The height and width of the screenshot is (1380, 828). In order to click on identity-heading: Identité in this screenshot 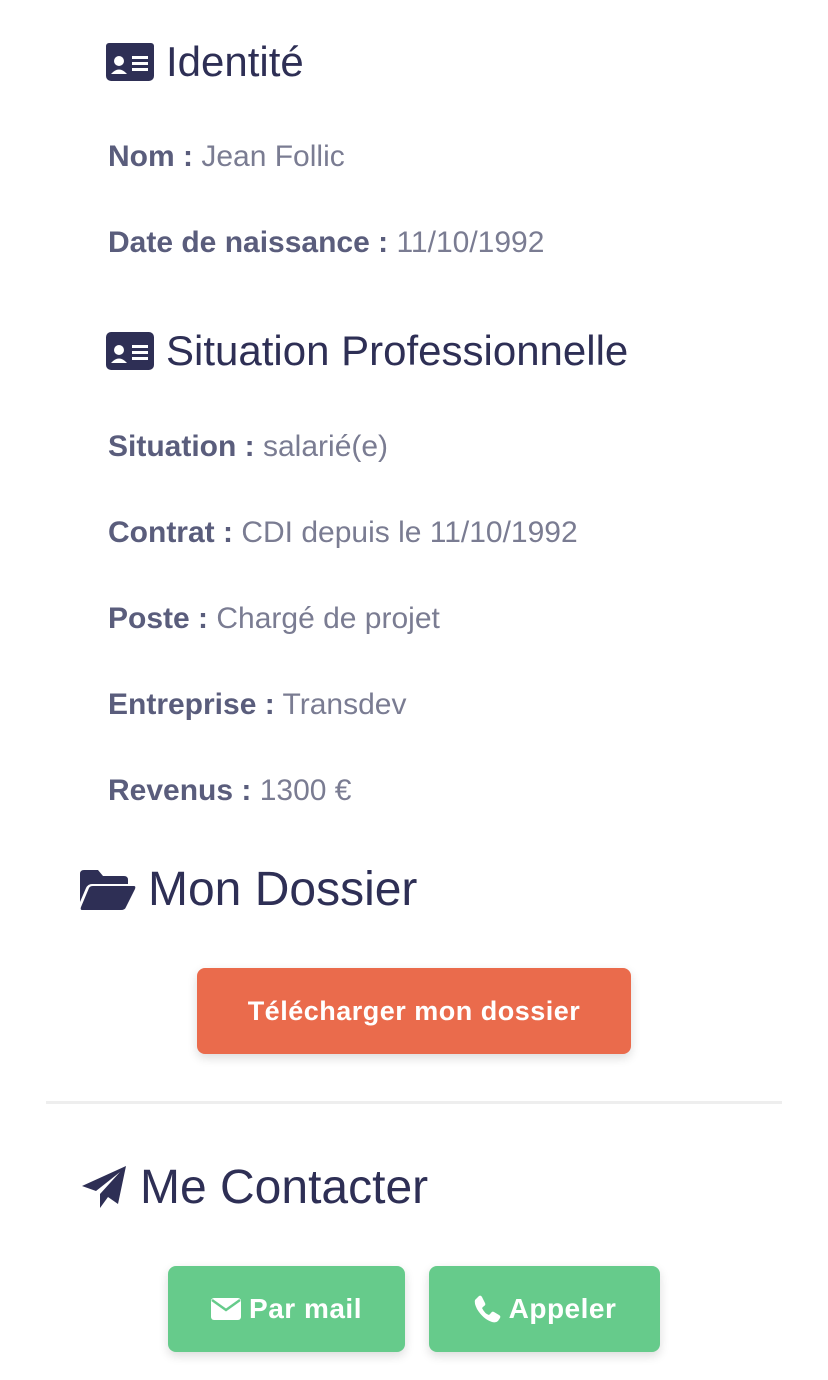, I will do `click(205, 62)`.